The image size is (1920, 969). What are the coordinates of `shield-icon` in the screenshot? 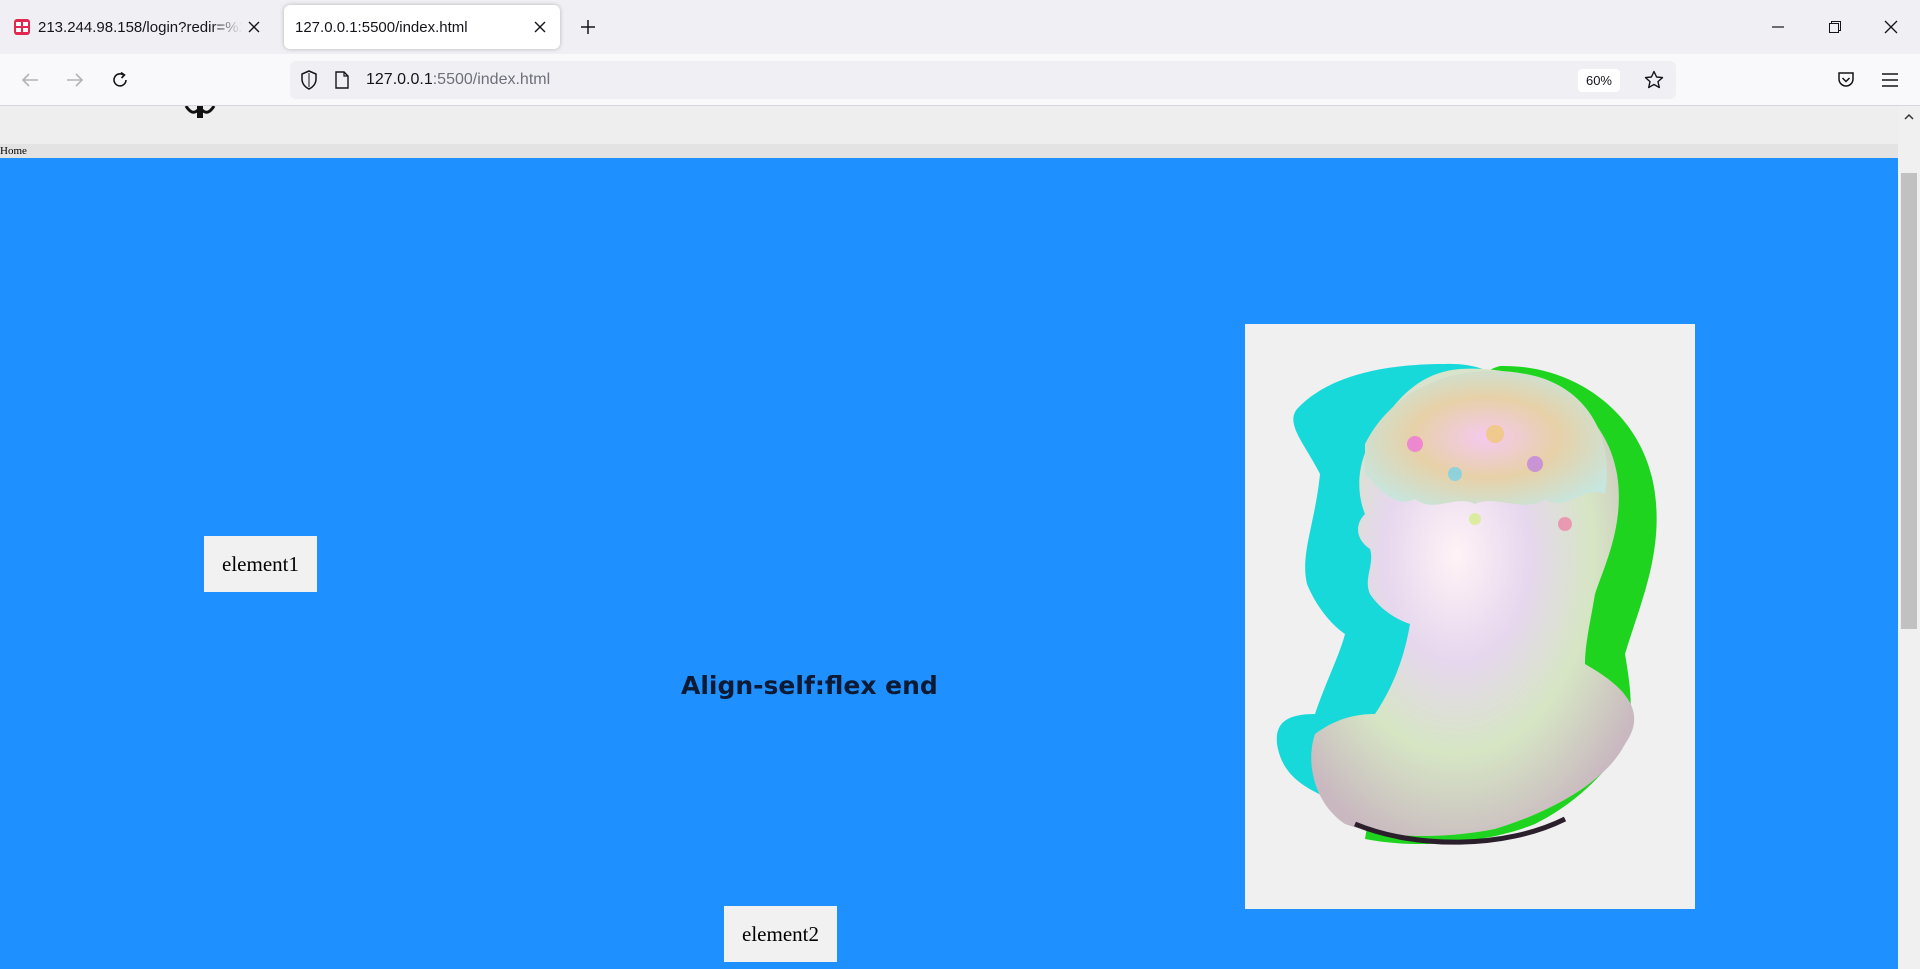 It's located at (309, 80).